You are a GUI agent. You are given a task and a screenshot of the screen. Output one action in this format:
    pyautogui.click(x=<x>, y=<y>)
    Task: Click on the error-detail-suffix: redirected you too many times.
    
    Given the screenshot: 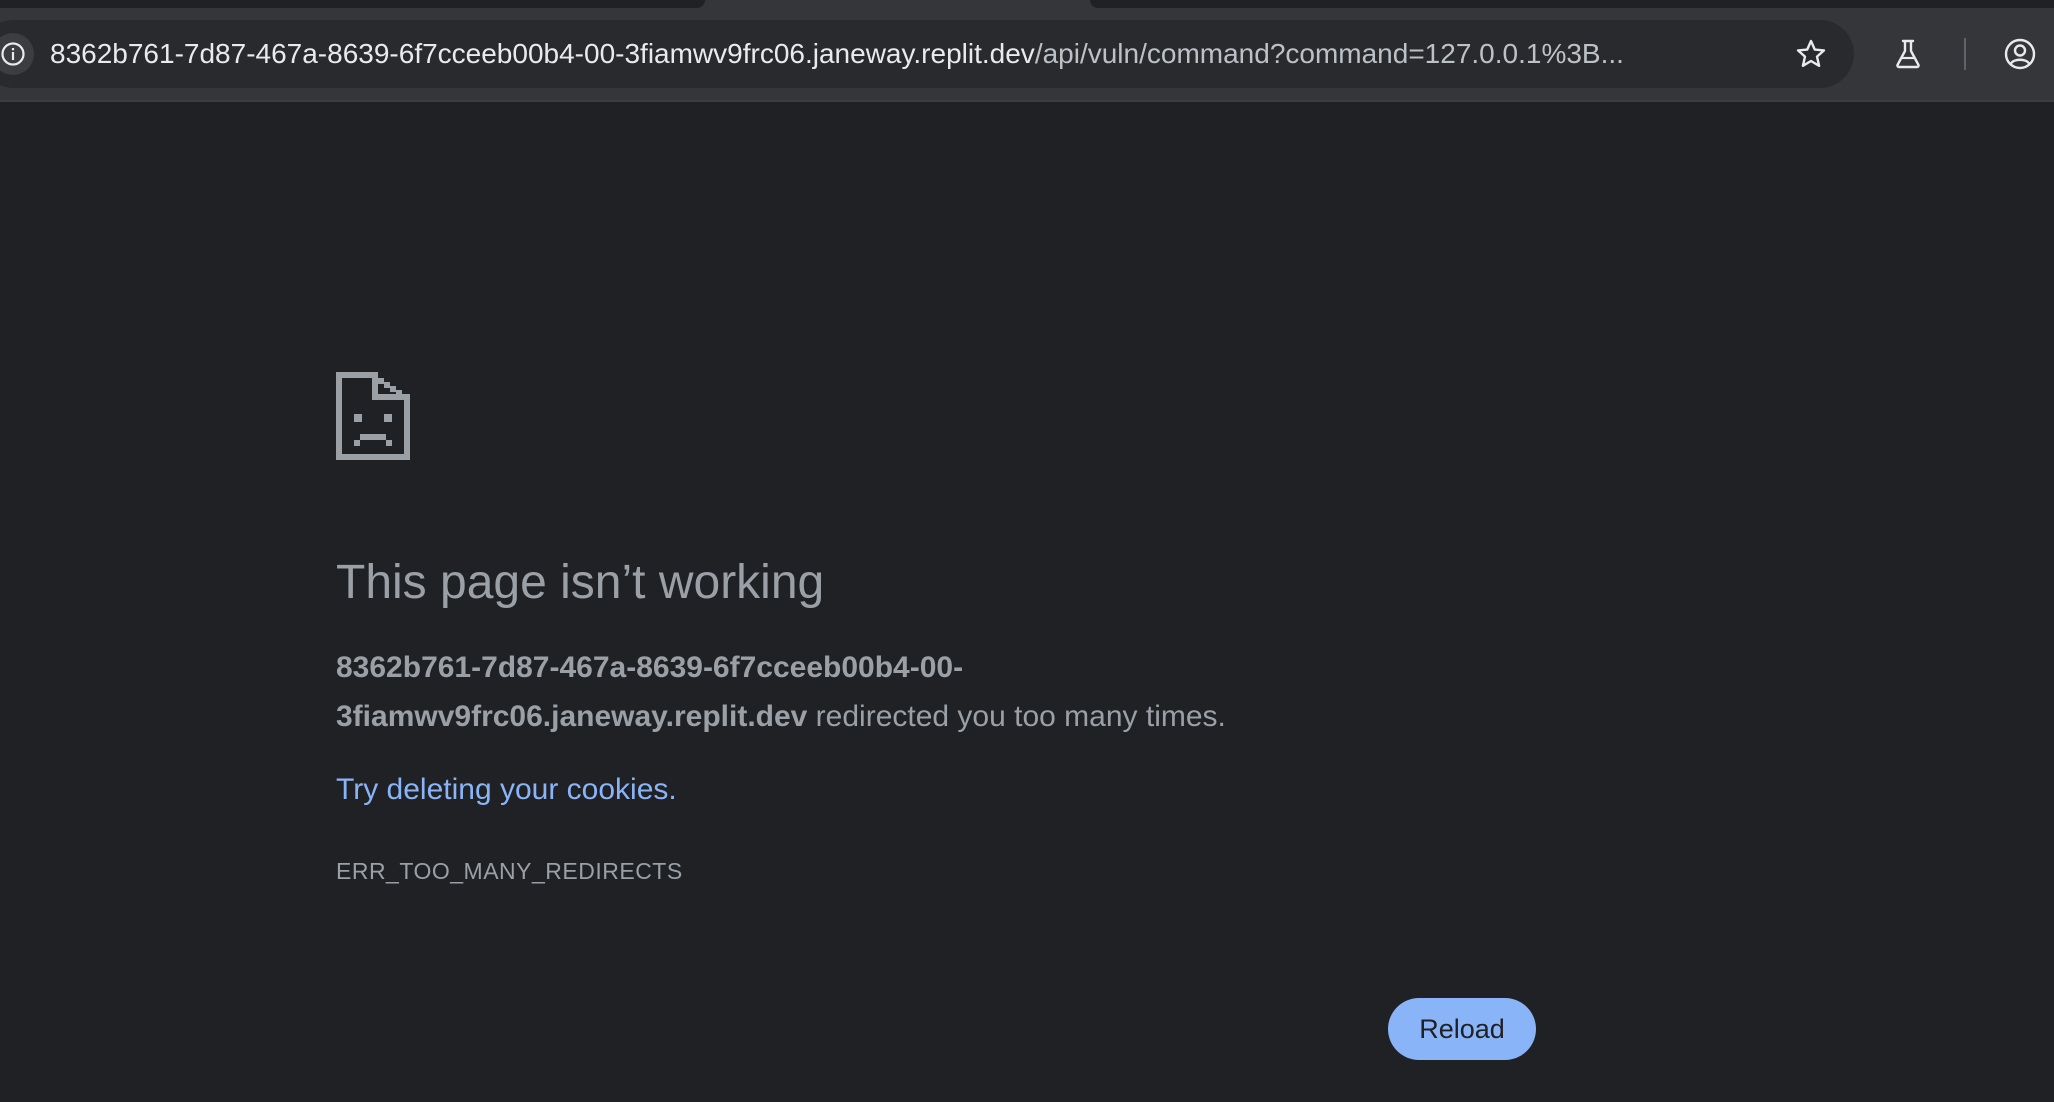 What is the action you would take?
    pyautogui.click(x=1016, y=716)
    